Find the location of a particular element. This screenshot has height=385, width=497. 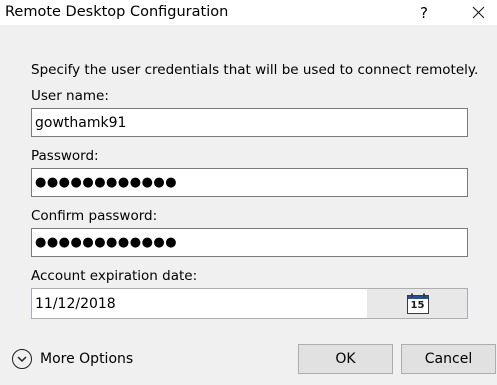

calendar-icon: 15 is located at coordinates (417, 303).